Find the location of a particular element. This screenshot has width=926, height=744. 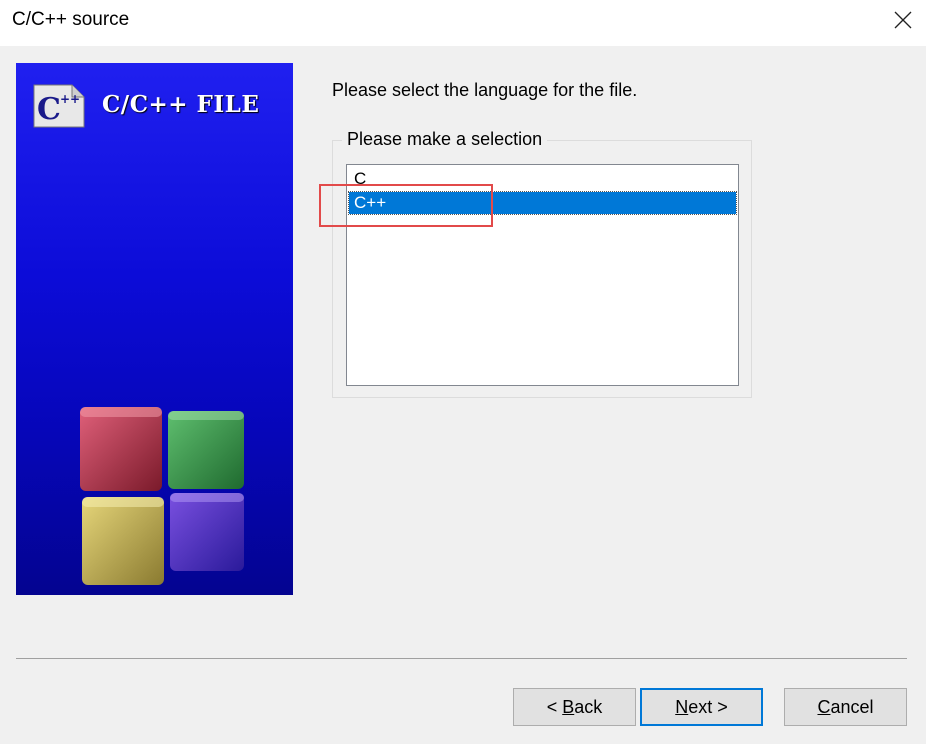

next-accel: N is located at coordinates (682, 706).